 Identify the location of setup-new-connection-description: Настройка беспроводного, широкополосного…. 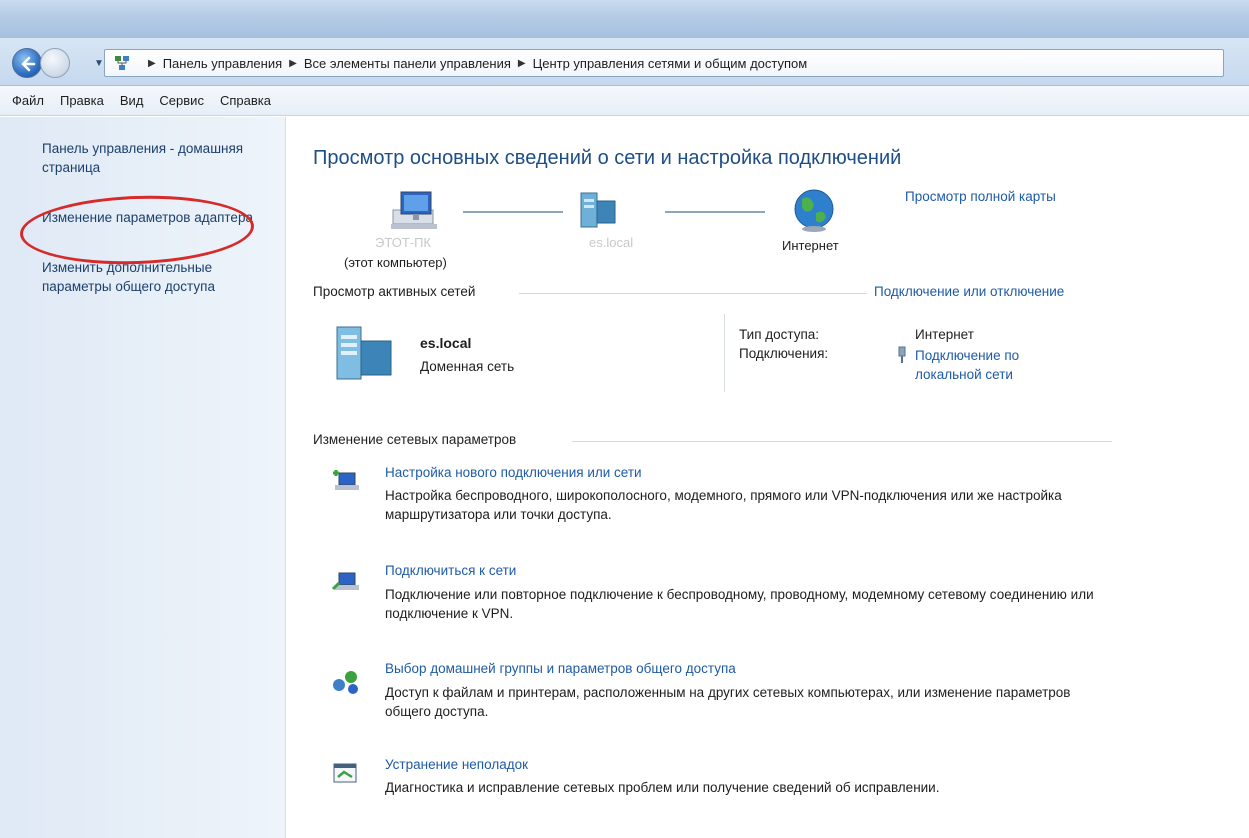
(723, 505).